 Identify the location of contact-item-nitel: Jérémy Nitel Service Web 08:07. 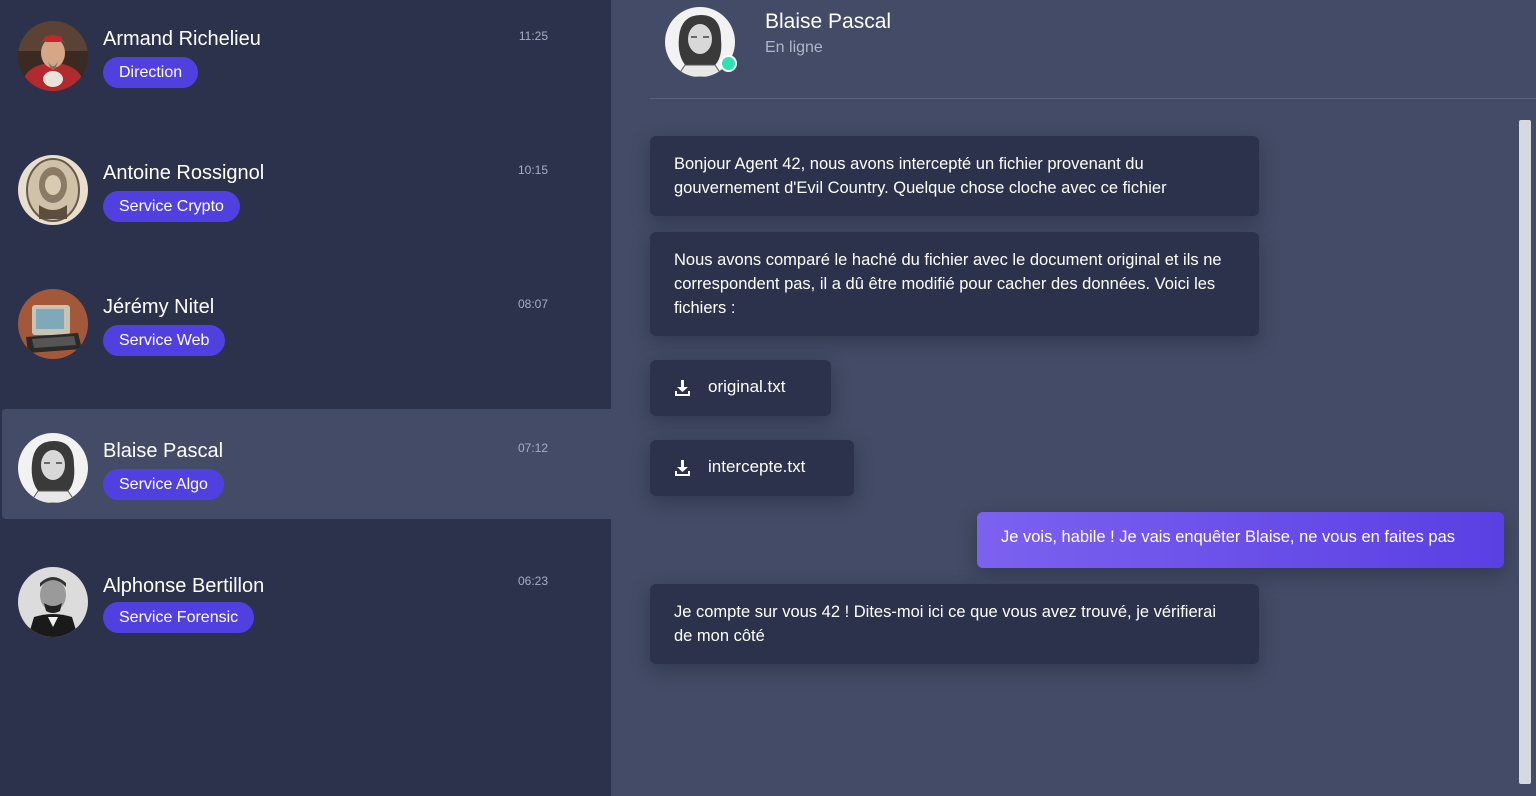
(306, 323).